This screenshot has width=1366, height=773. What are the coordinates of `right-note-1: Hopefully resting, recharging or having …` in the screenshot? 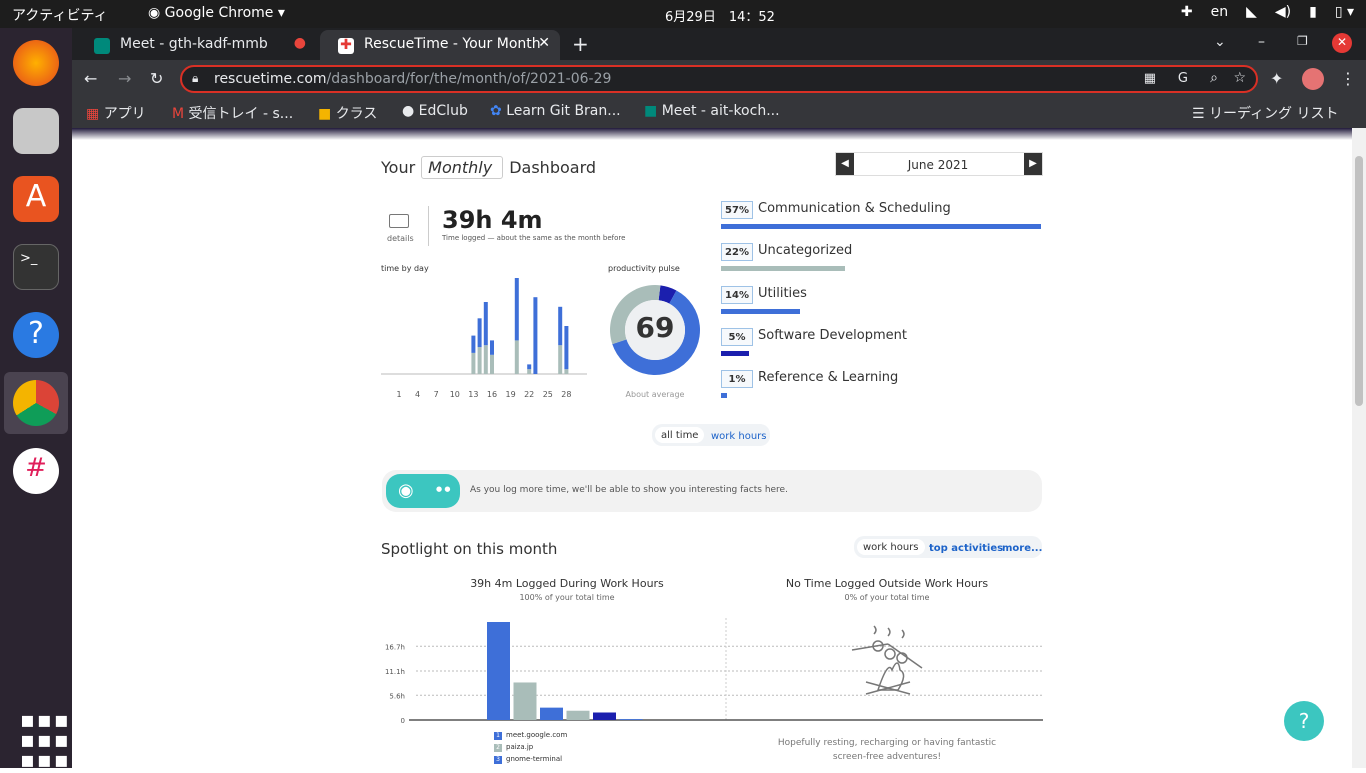 It's located at (887, 743).